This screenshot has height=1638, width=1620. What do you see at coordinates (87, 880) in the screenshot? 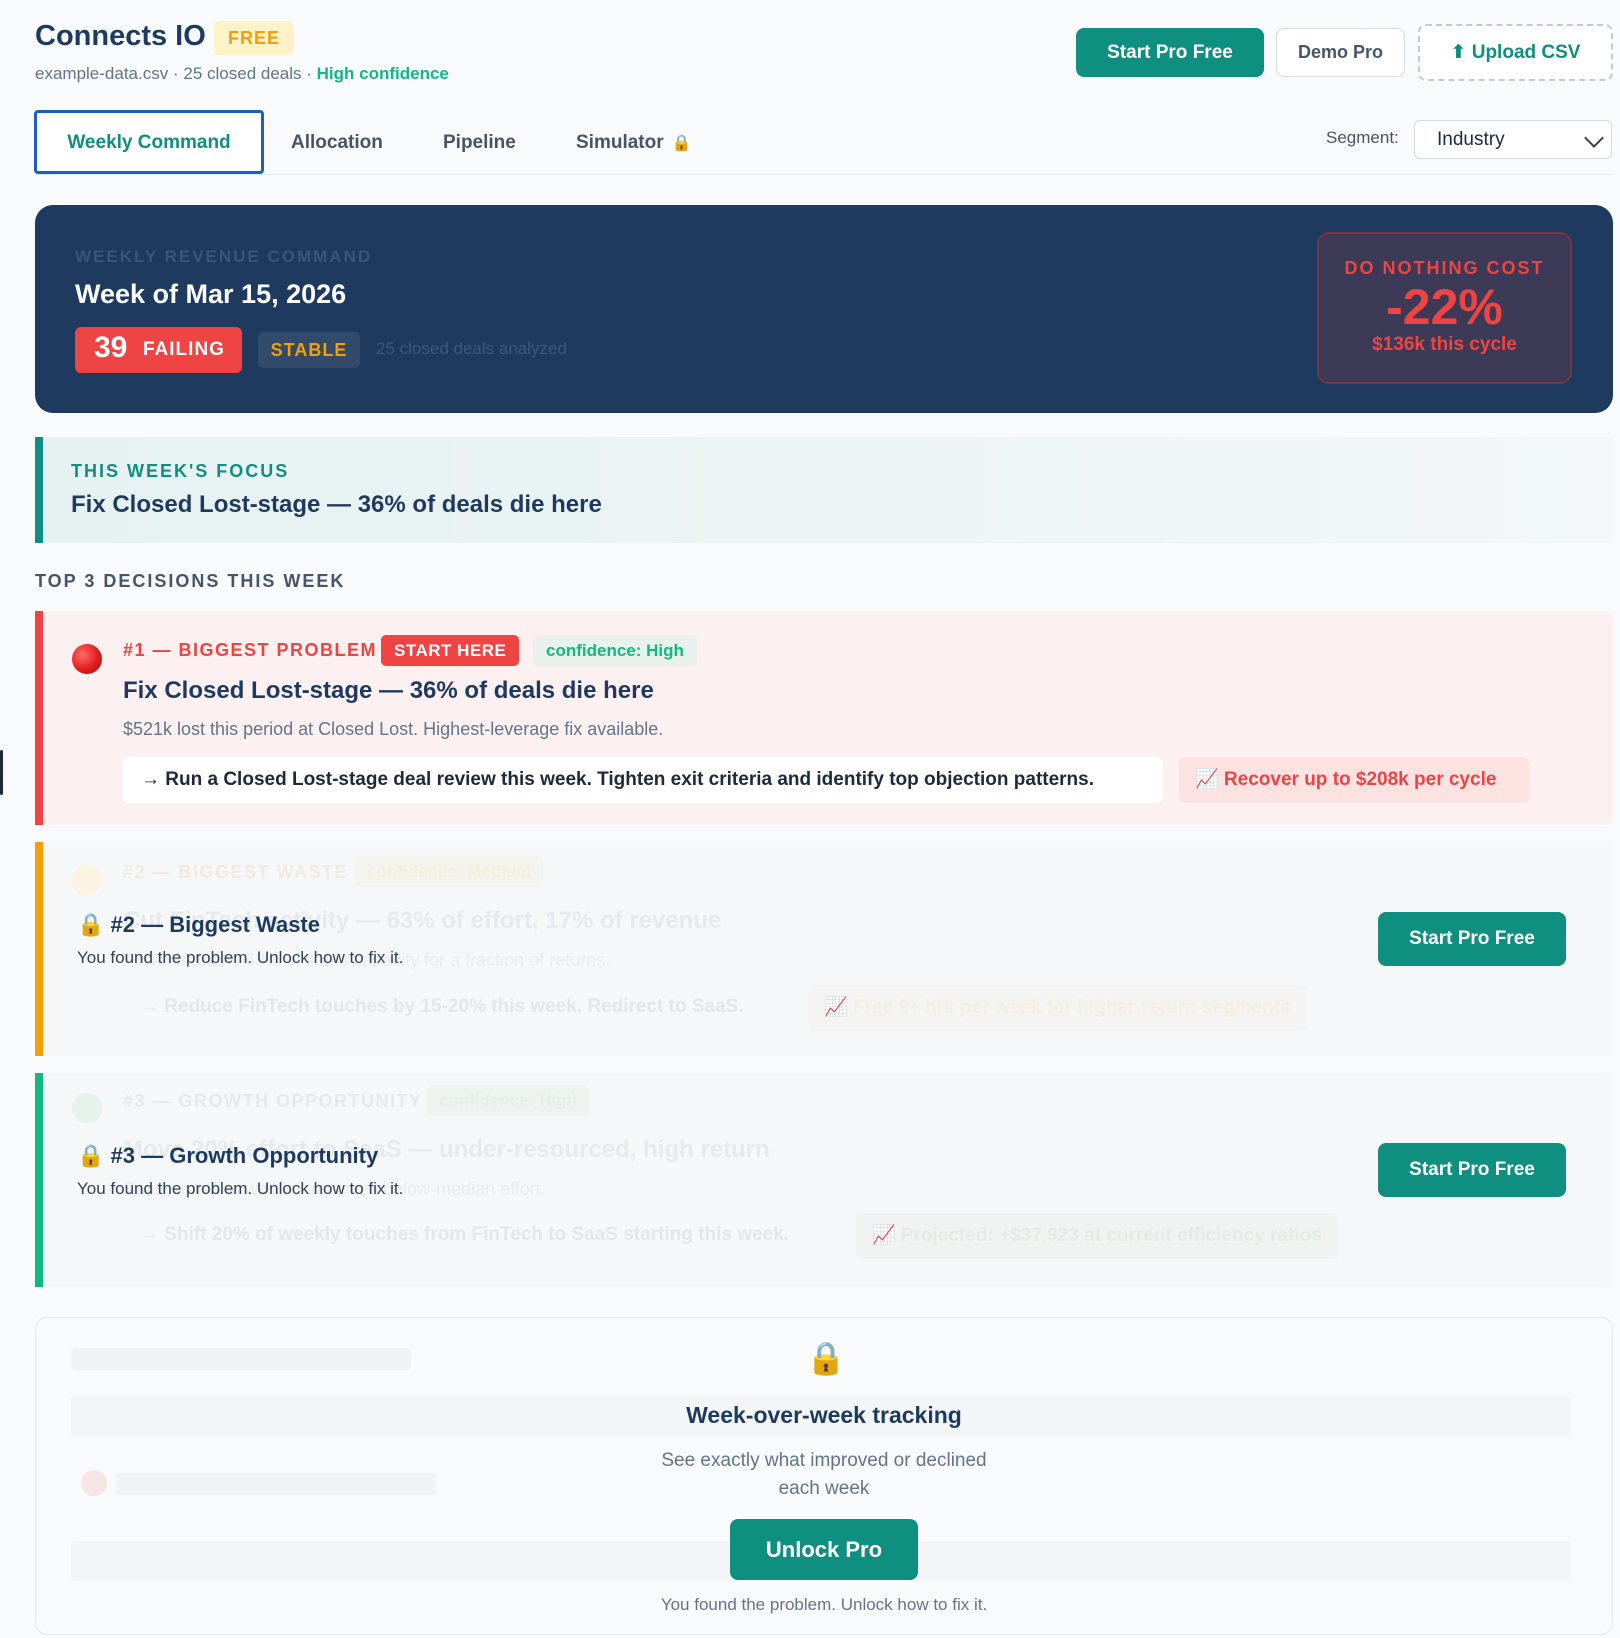
I see `yellow-circle-icon` at bounding box center [87, 880].